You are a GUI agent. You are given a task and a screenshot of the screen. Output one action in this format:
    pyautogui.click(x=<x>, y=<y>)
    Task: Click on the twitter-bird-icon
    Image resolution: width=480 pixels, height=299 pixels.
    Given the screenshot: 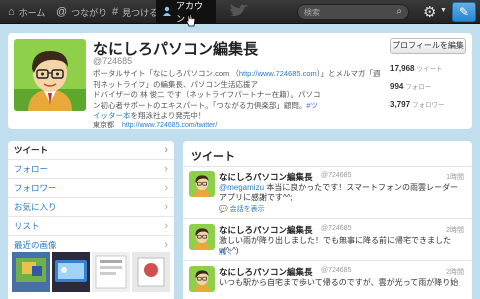 What is the action you would take?
    pyautogui.click(x=239, y=12)
    